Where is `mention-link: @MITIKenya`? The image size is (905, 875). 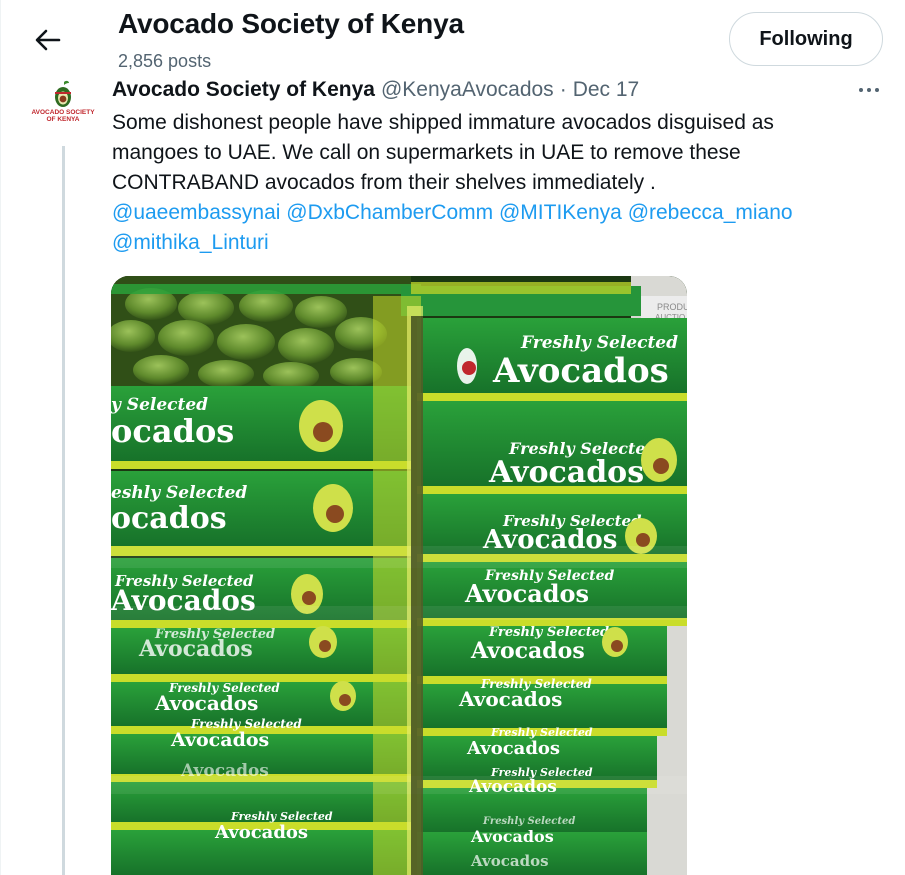
mention-link: @MITIKenya is located at coordinates (560, 212).